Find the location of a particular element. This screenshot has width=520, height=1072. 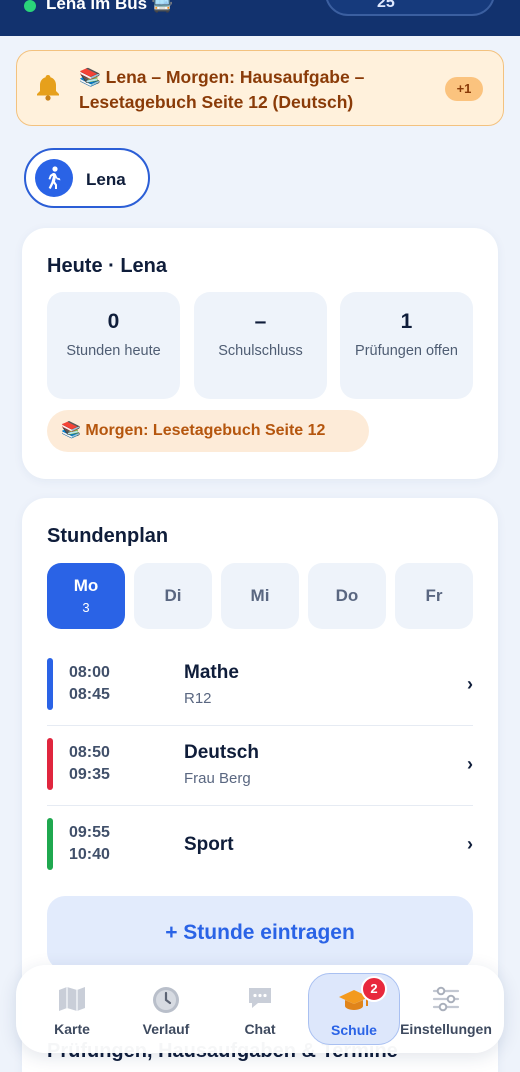

lesson-end: 10:40 is located at coordinates (89, 854).